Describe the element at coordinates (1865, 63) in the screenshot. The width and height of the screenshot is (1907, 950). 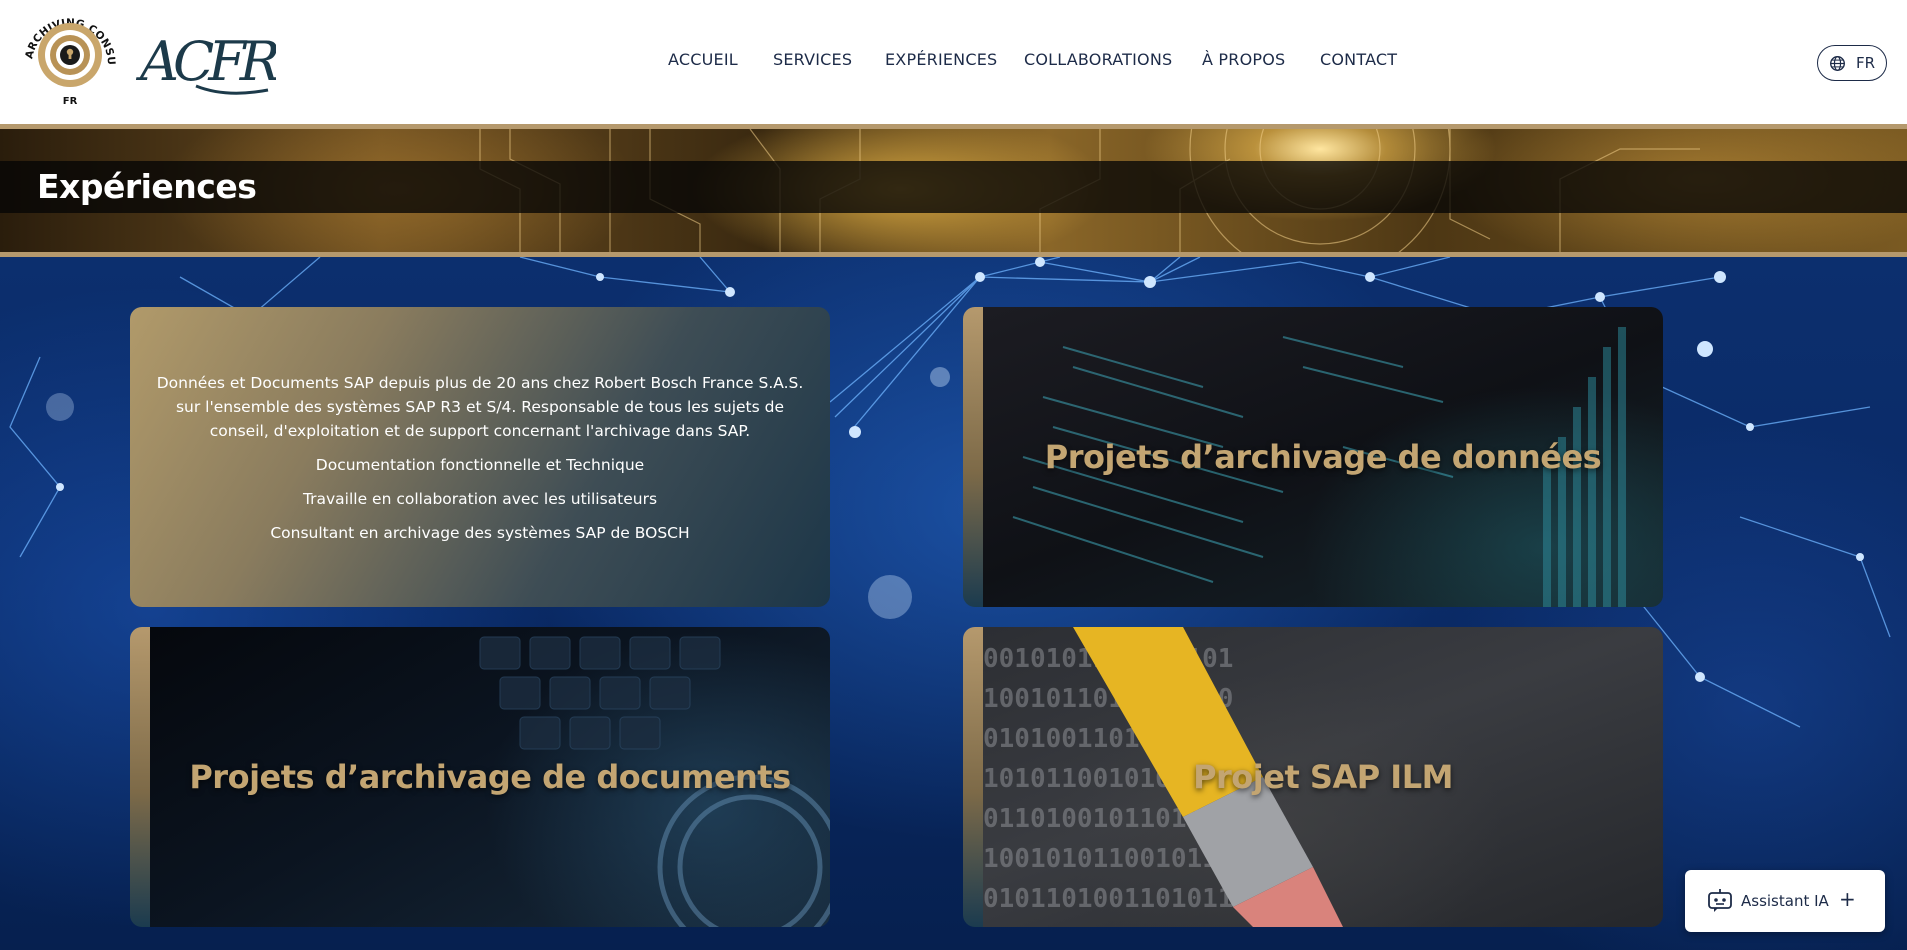
I see `language-label: FR` at that location.